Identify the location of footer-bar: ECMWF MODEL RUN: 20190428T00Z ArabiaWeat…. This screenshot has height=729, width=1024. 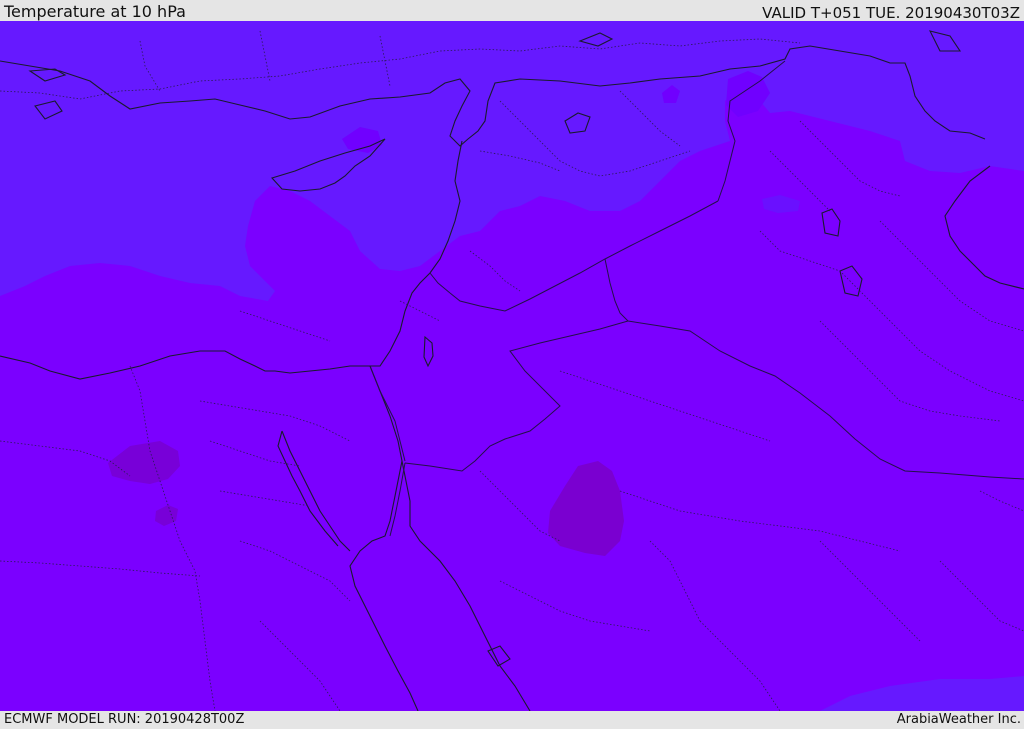
(512, 720).